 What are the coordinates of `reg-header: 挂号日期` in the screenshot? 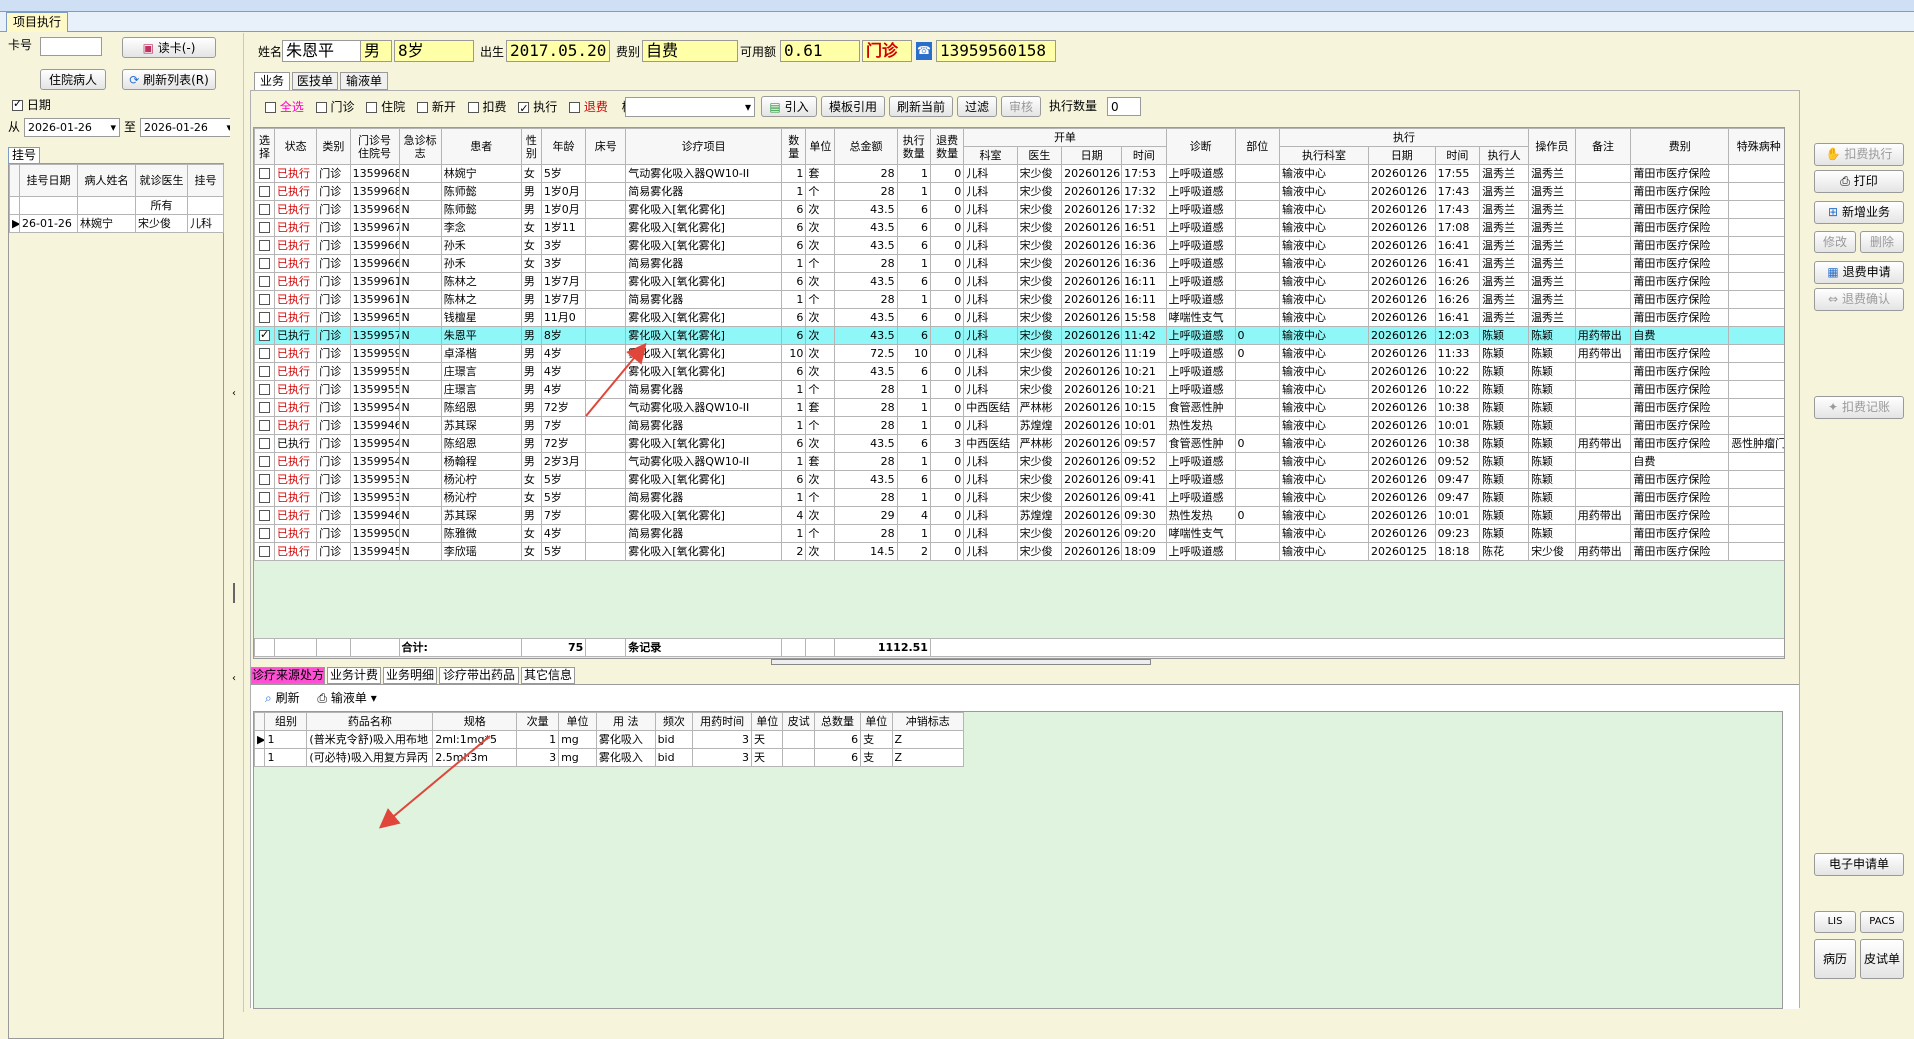 It's located at (48, 180).